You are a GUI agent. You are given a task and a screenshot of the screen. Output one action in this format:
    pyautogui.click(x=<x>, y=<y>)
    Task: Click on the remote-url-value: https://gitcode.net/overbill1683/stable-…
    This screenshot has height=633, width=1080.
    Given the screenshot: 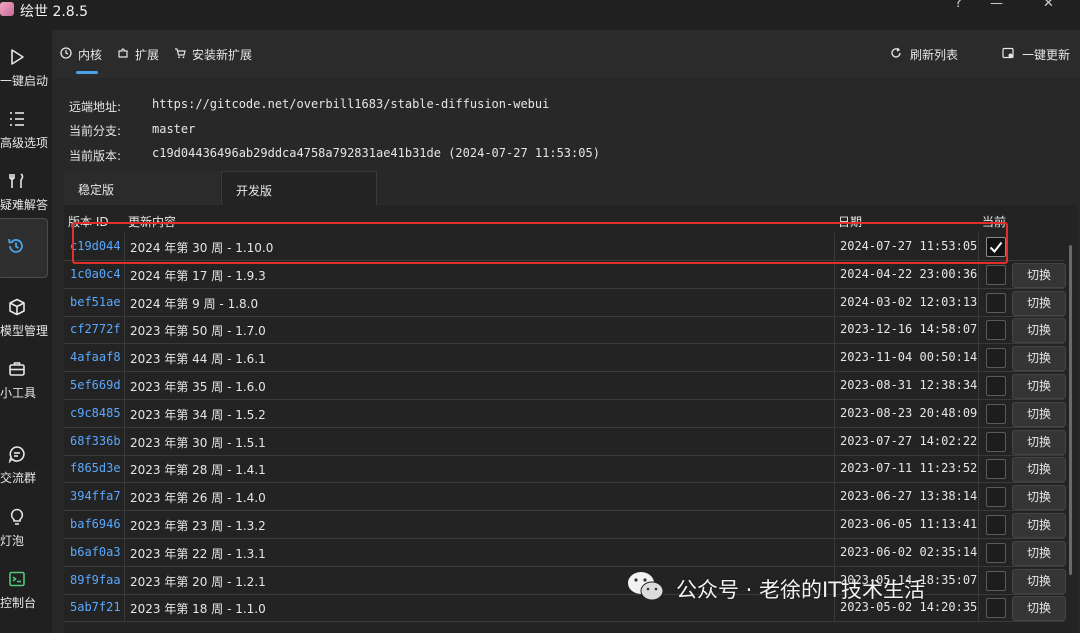 What is the action you would take?
    pyautogui.click(x=351, y=104)
    